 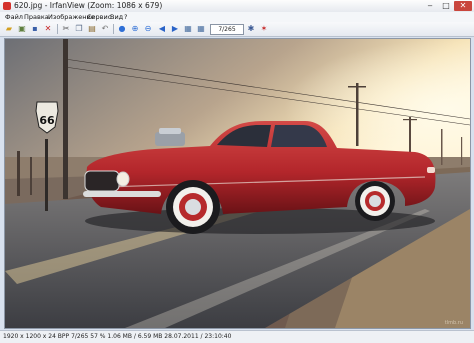 I want to click on app-icon, so click(x=7, y=6).